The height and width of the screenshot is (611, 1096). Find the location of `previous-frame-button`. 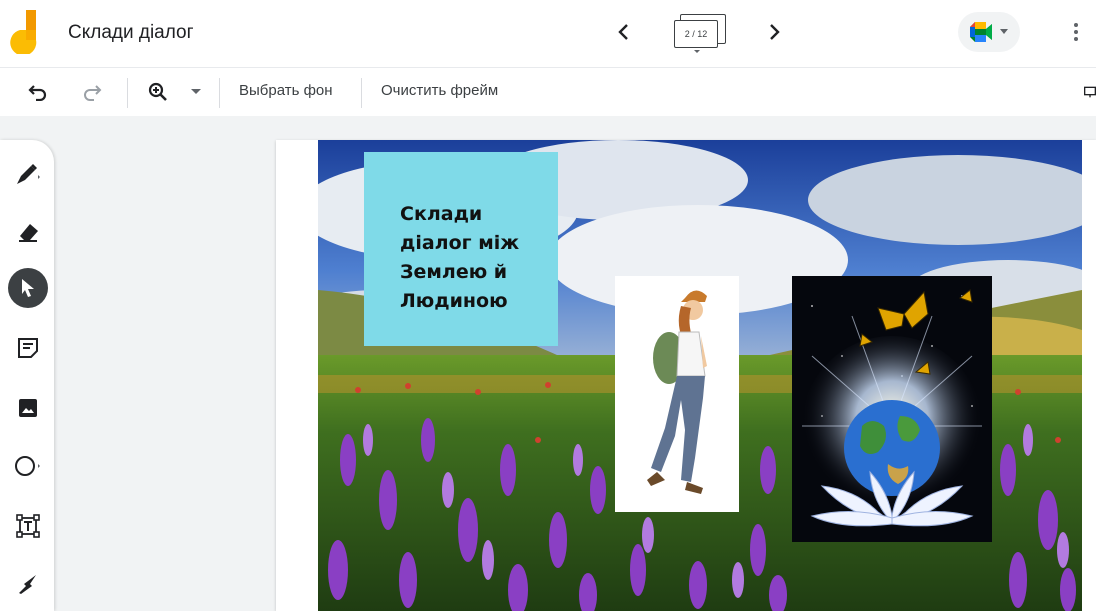

previous-frame-button is located at coordinates (624, 32).